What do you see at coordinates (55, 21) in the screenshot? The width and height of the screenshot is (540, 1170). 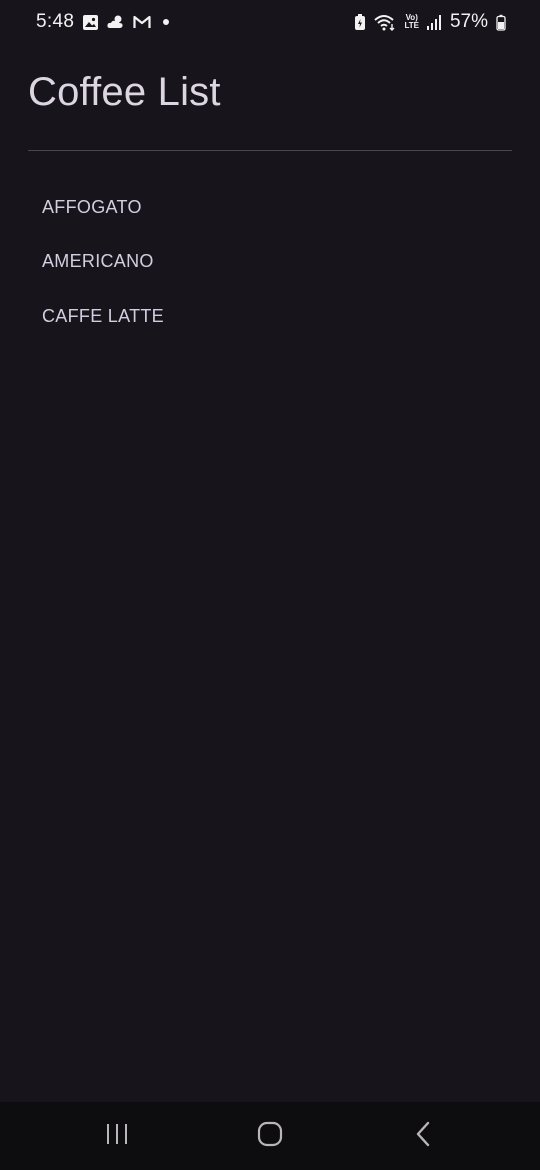 I see `status-time: 5:48` at bounding box center [55, 21].